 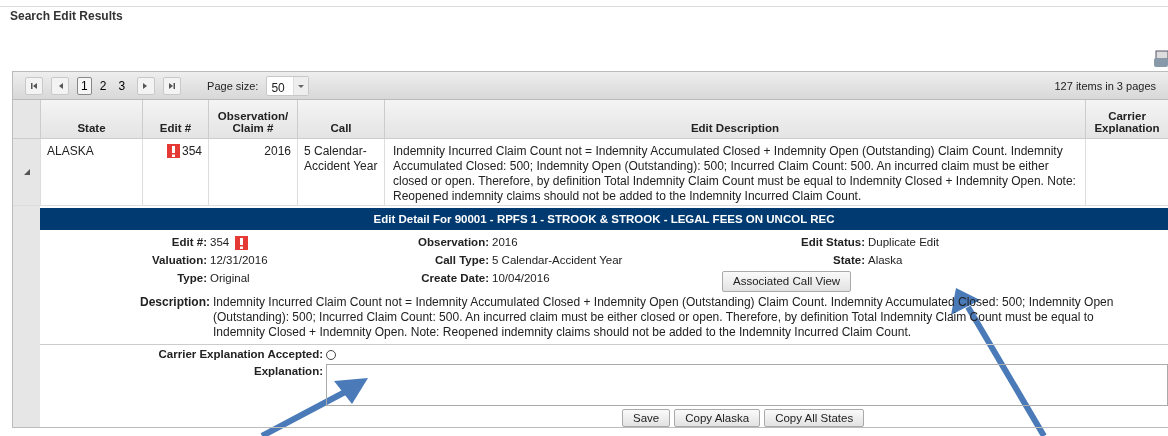 I want to click on description-label: Description:, so click(x=175, y=303).